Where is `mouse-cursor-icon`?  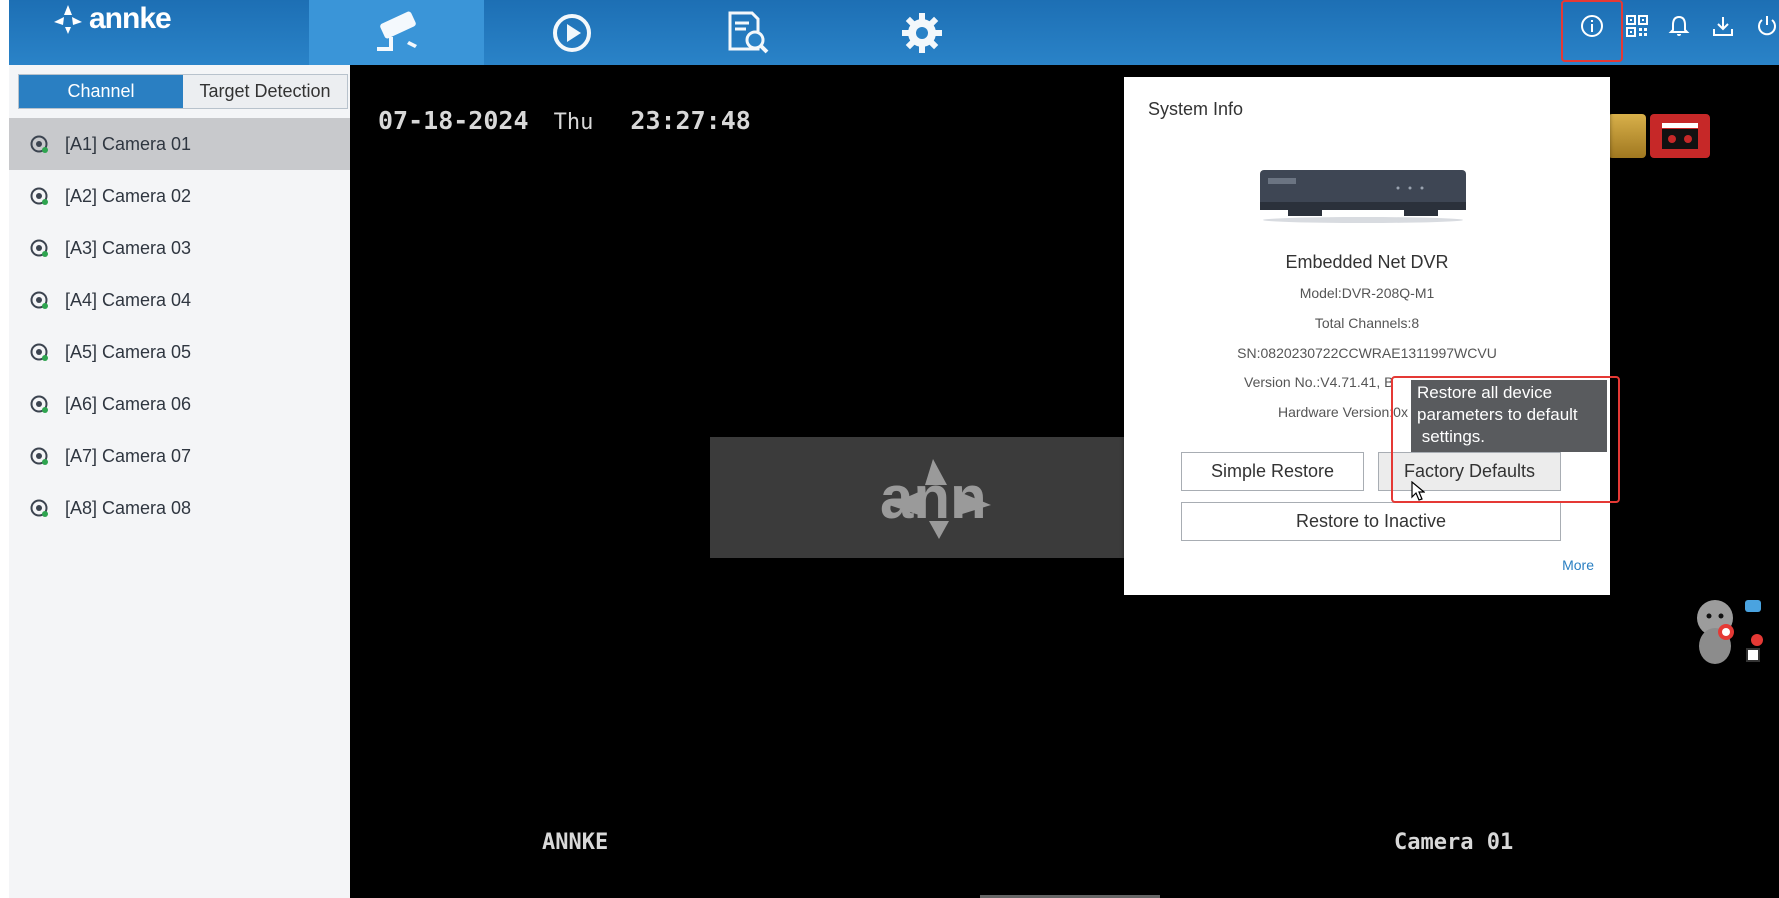
mouse-cursor-icon is located at coordinates (1418, 491).